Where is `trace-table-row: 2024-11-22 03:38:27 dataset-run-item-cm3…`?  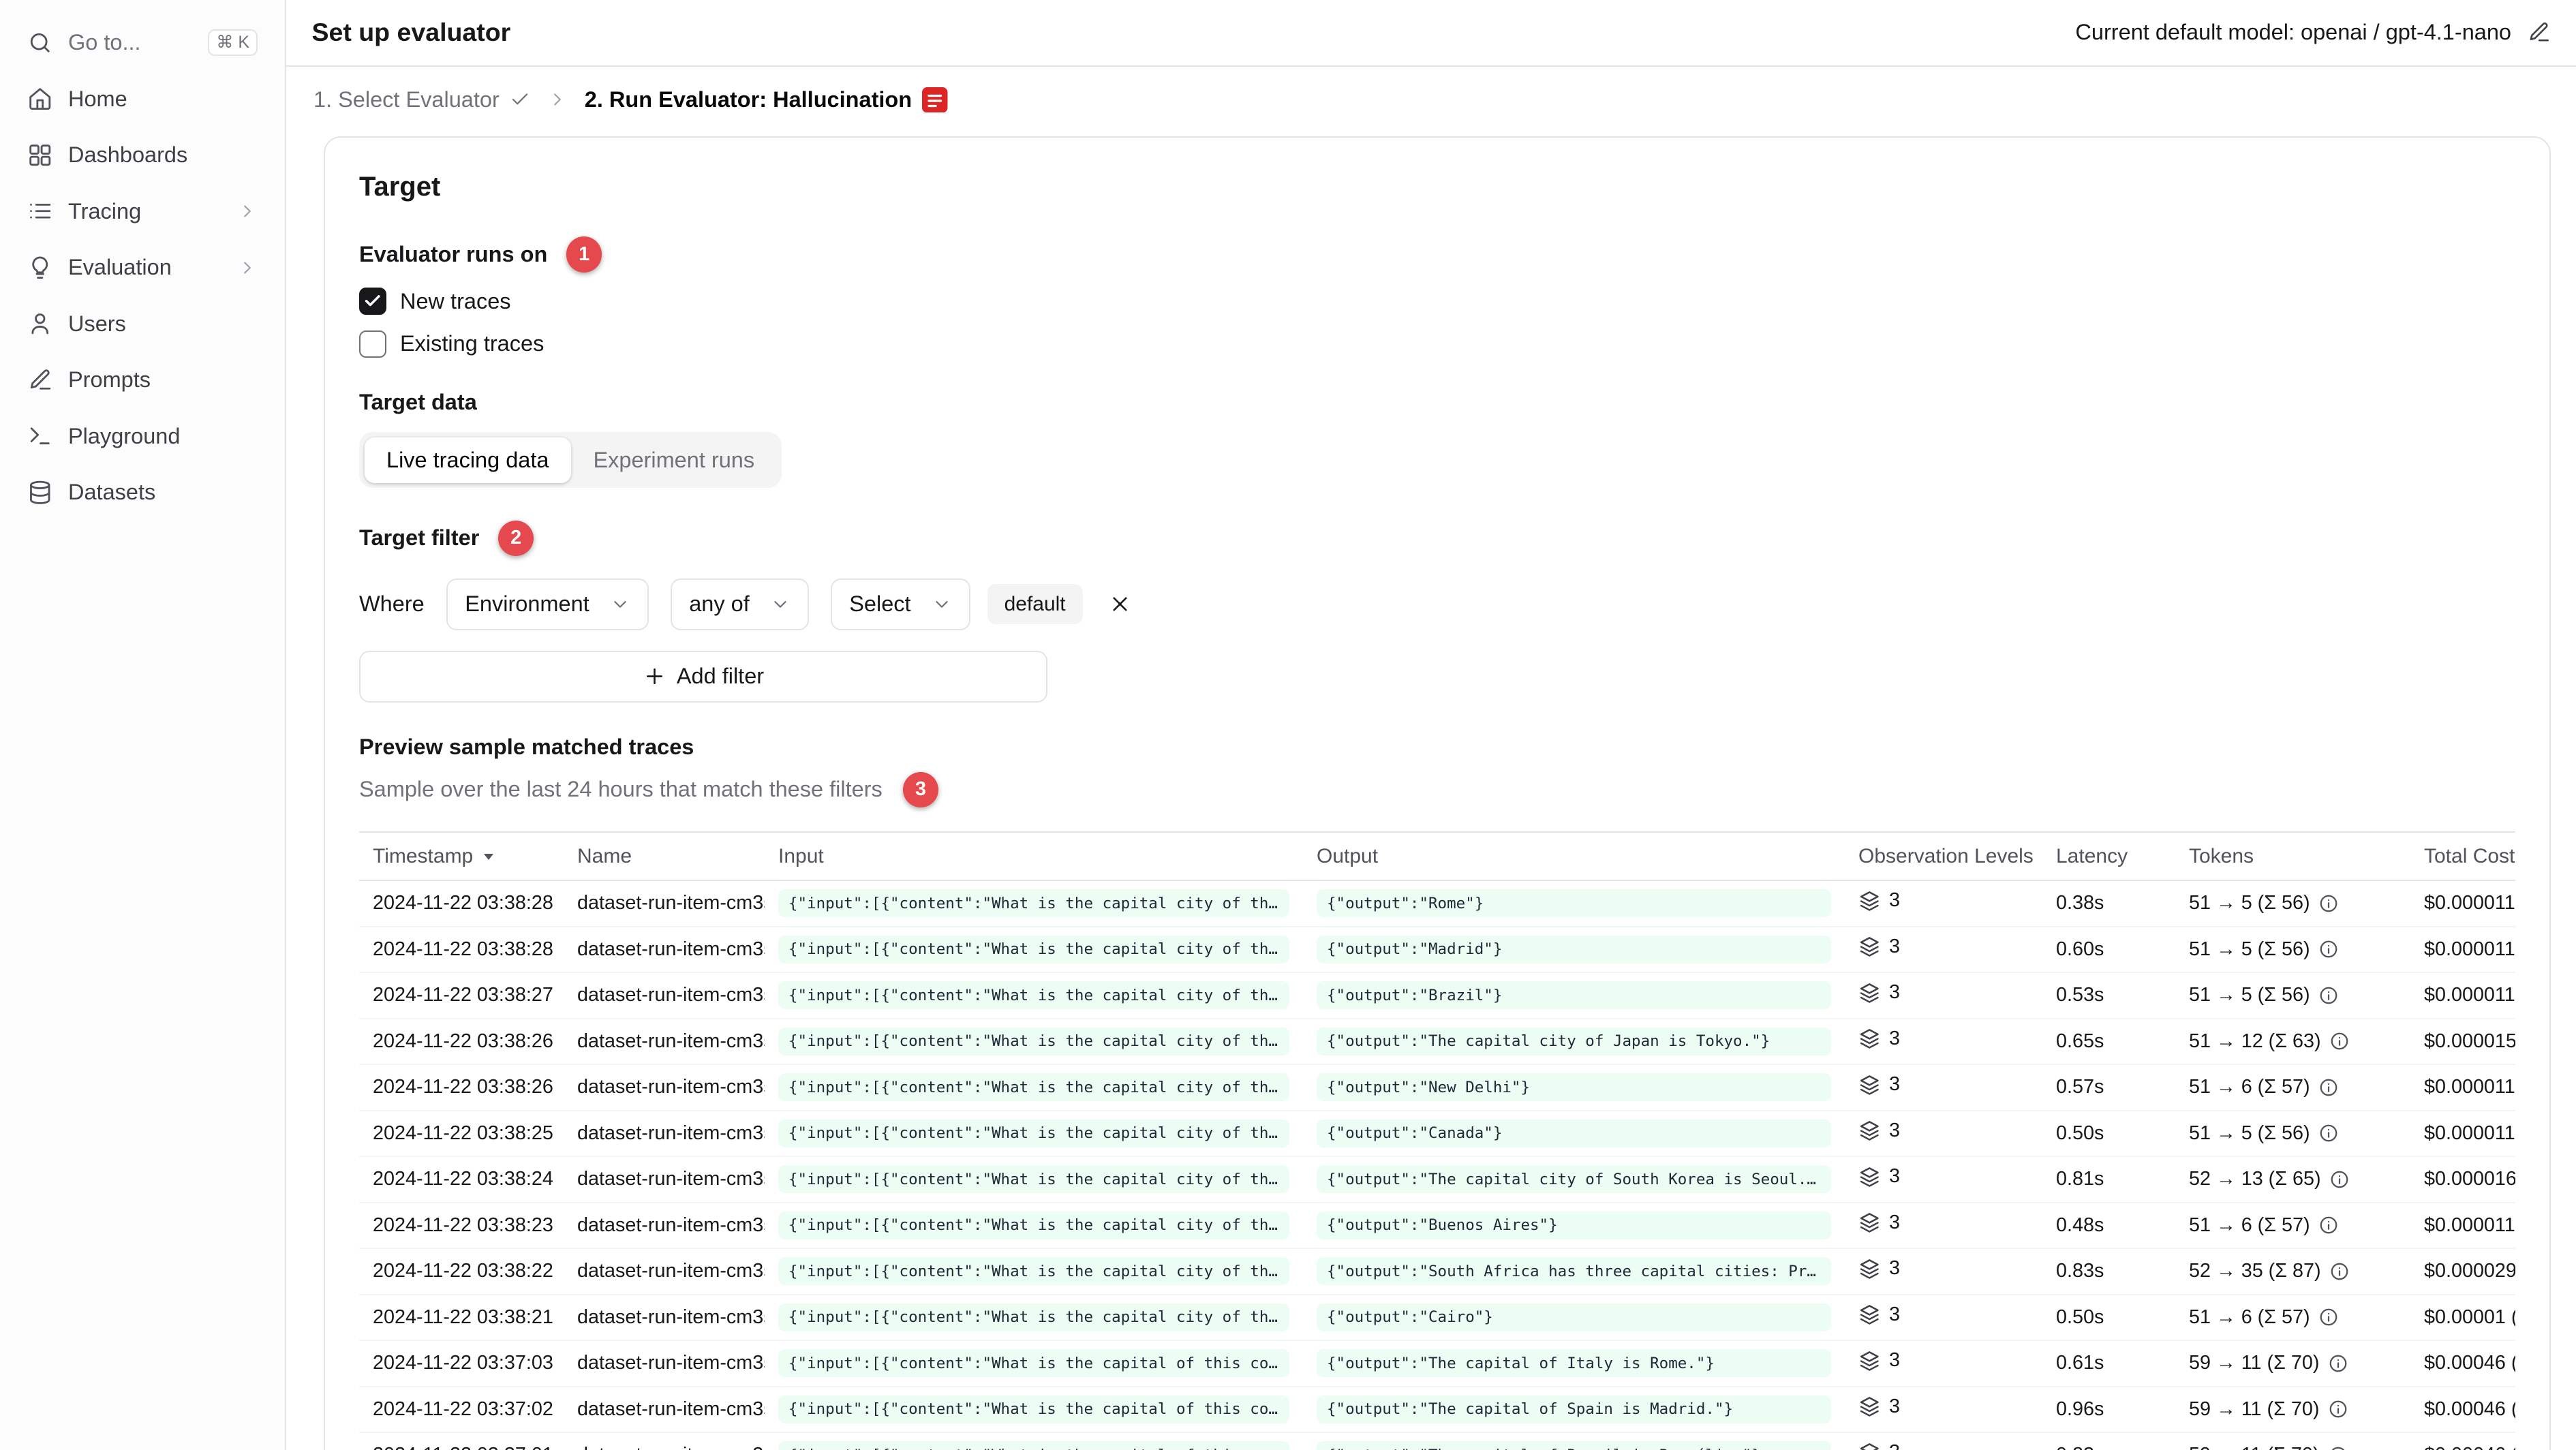
trace-table-row: 2024-11-22 03:38:27 dataset-run-item-cm3… is located at coordinates (1437, 995).